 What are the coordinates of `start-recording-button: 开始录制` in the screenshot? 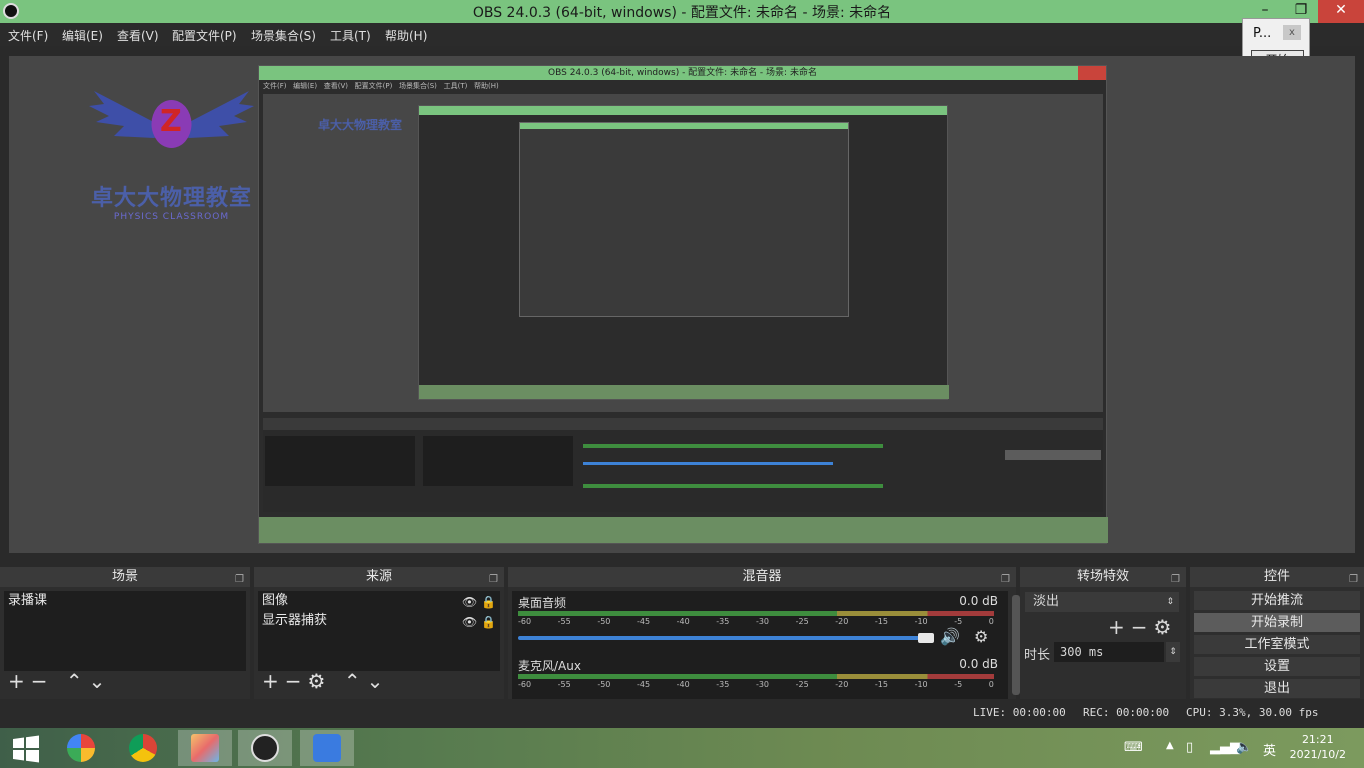 It's located at (1277, 622).